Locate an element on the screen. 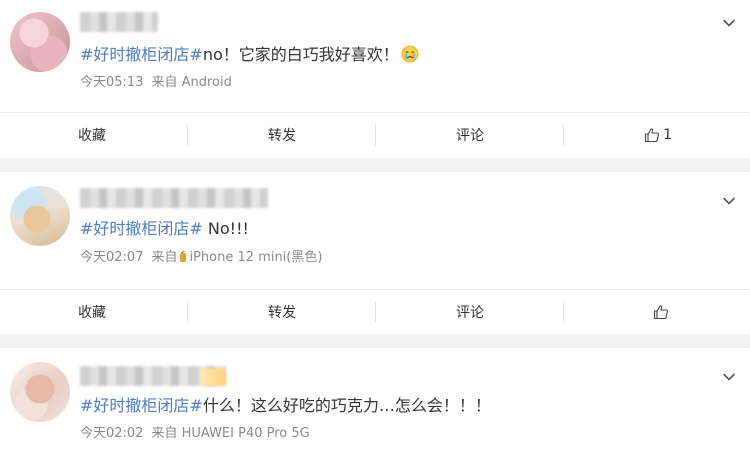 The height and width of the screenshot is (466, 750). action-bar: 收藏 转发 评论 1 is located at coordinates (375, 134).